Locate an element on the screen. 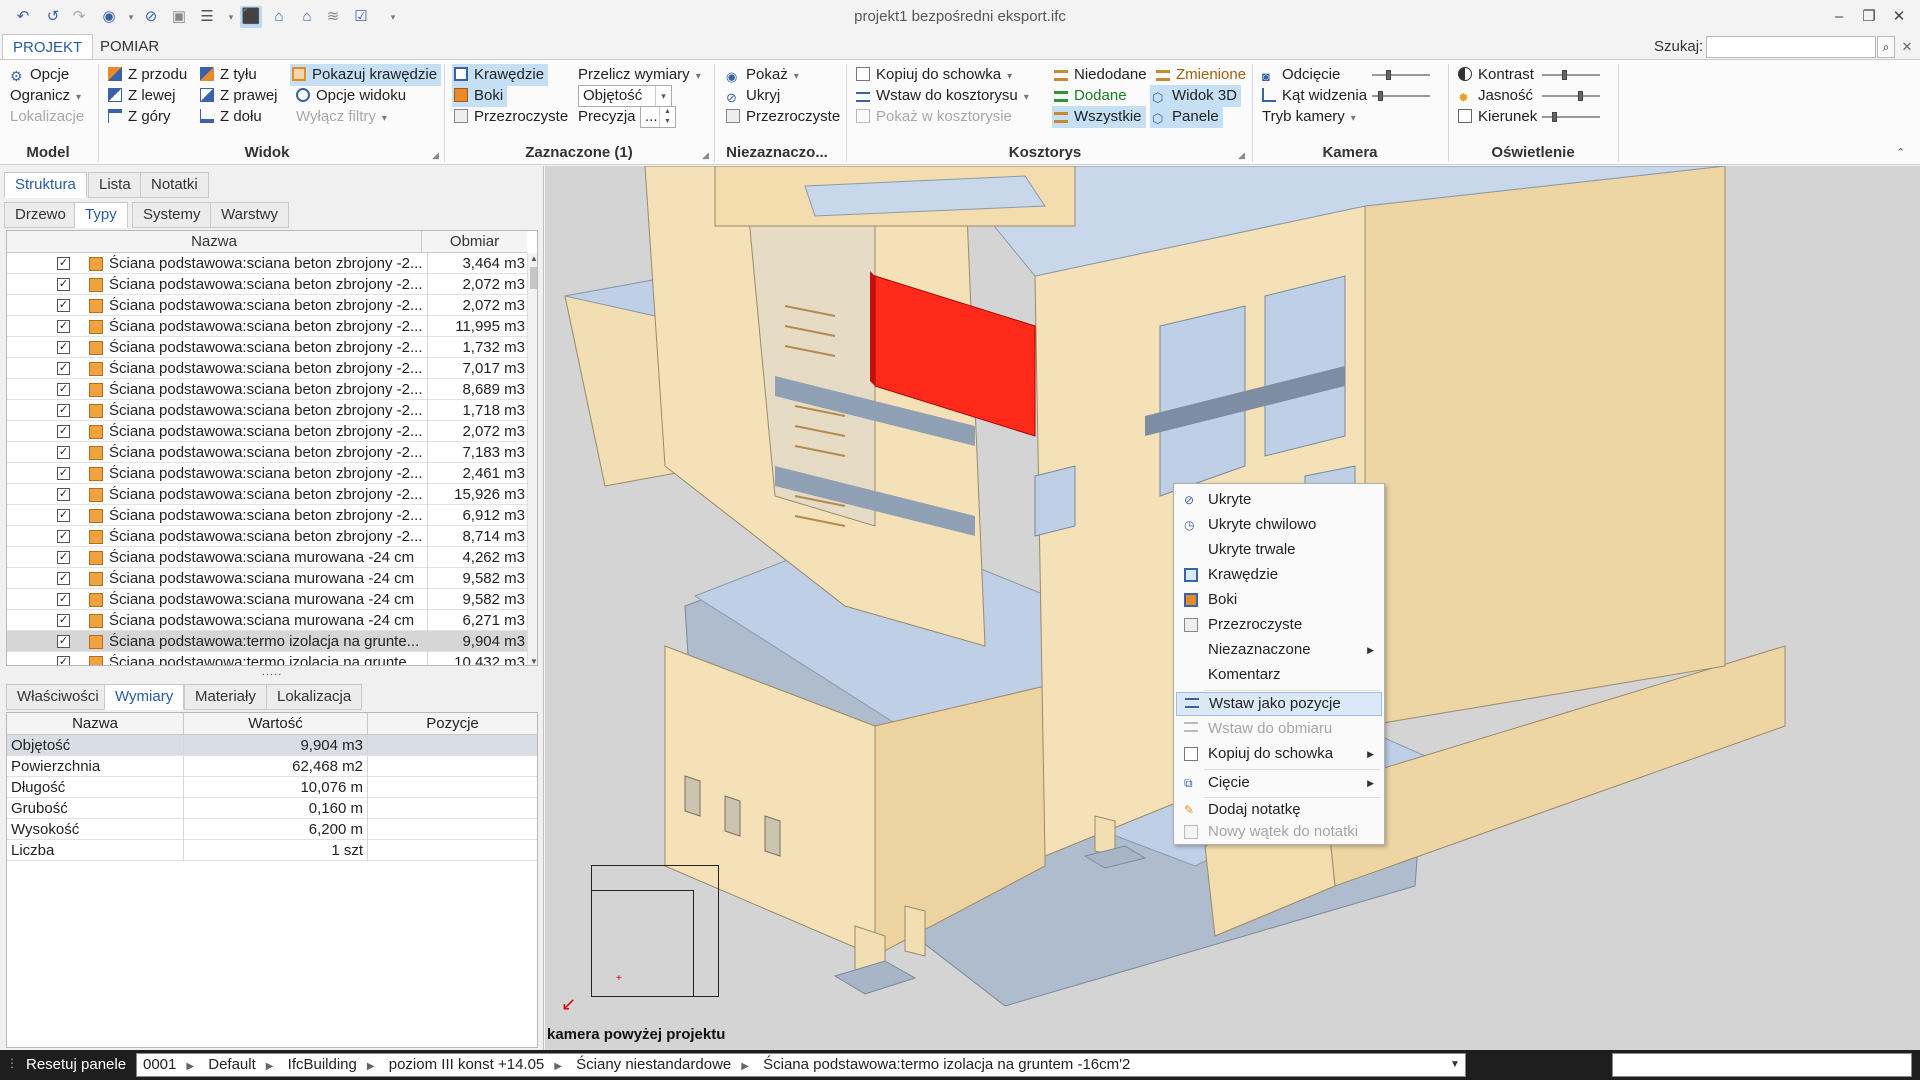 The width and height of the screenshot is (1920, 1080). precision-stepper: ... ▲ ▼ is located at coordinates (658, 117).